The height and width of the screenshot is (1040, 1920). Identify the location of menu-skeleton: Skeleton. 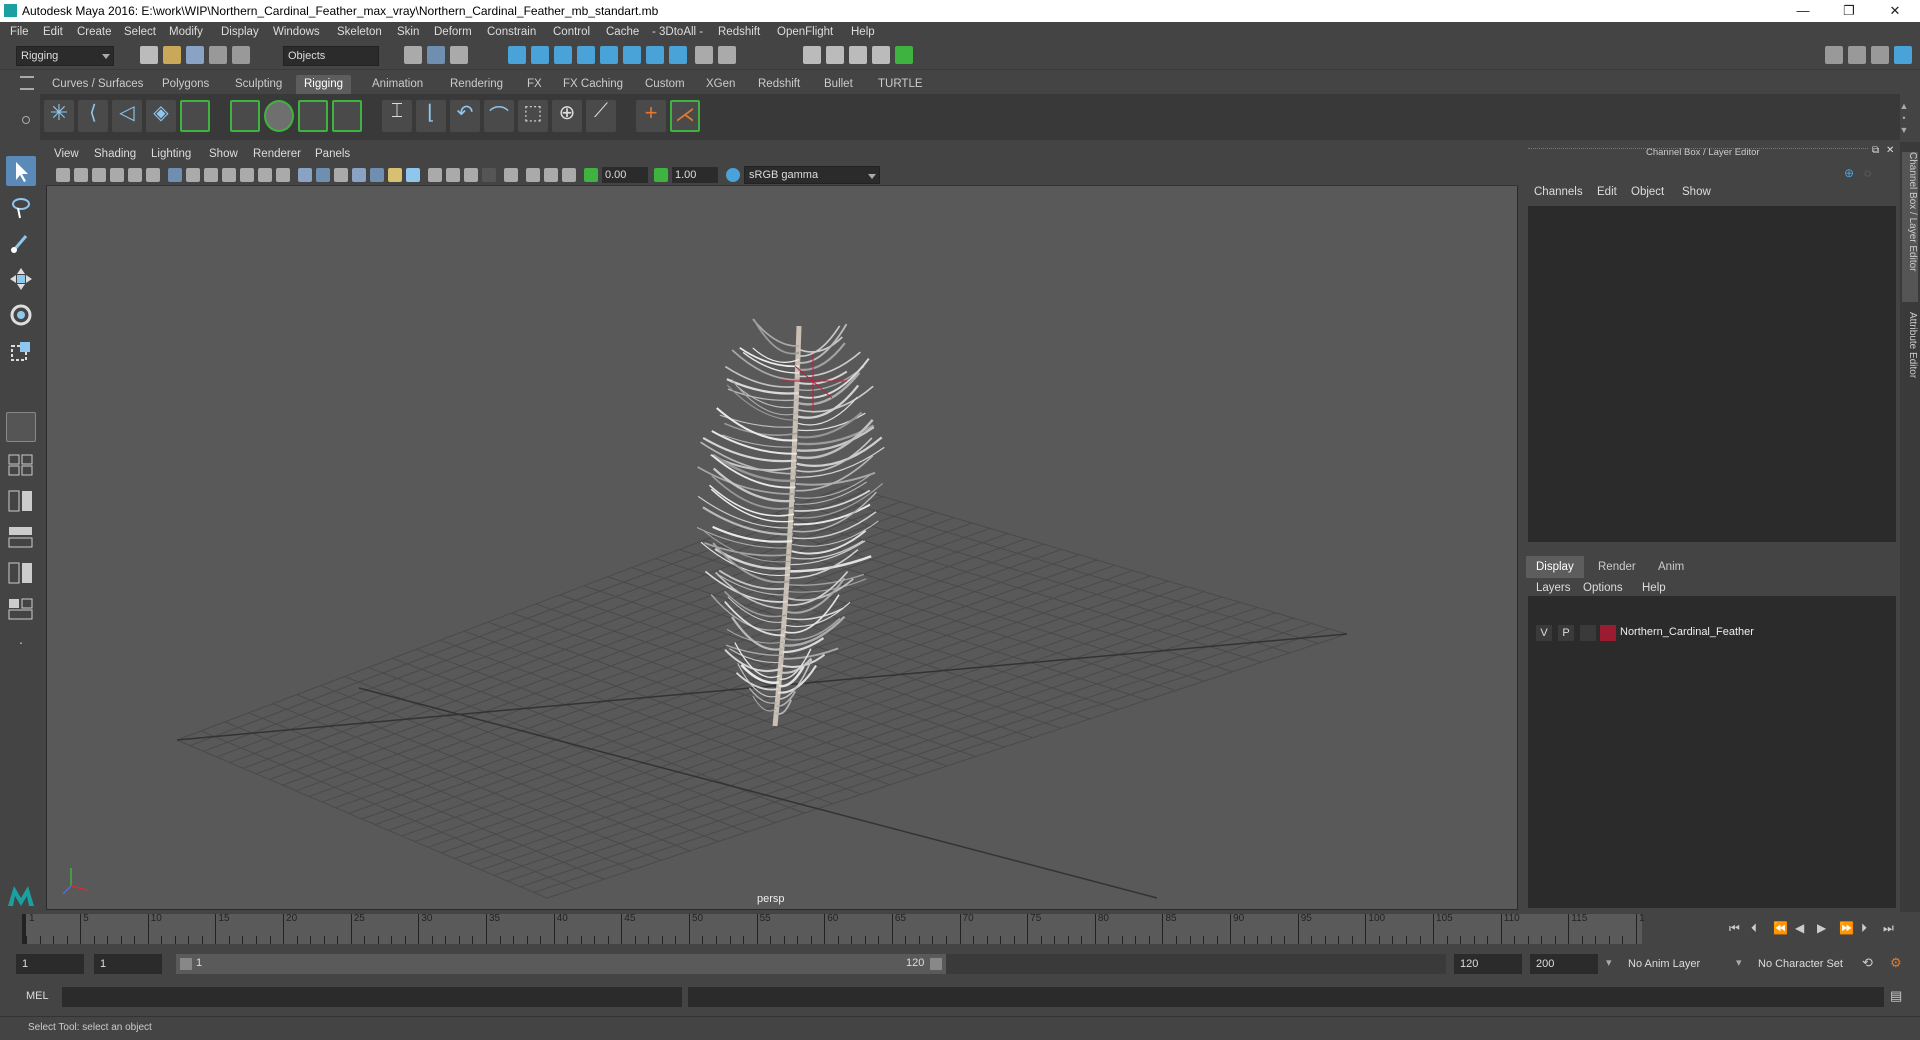
(359, 32).